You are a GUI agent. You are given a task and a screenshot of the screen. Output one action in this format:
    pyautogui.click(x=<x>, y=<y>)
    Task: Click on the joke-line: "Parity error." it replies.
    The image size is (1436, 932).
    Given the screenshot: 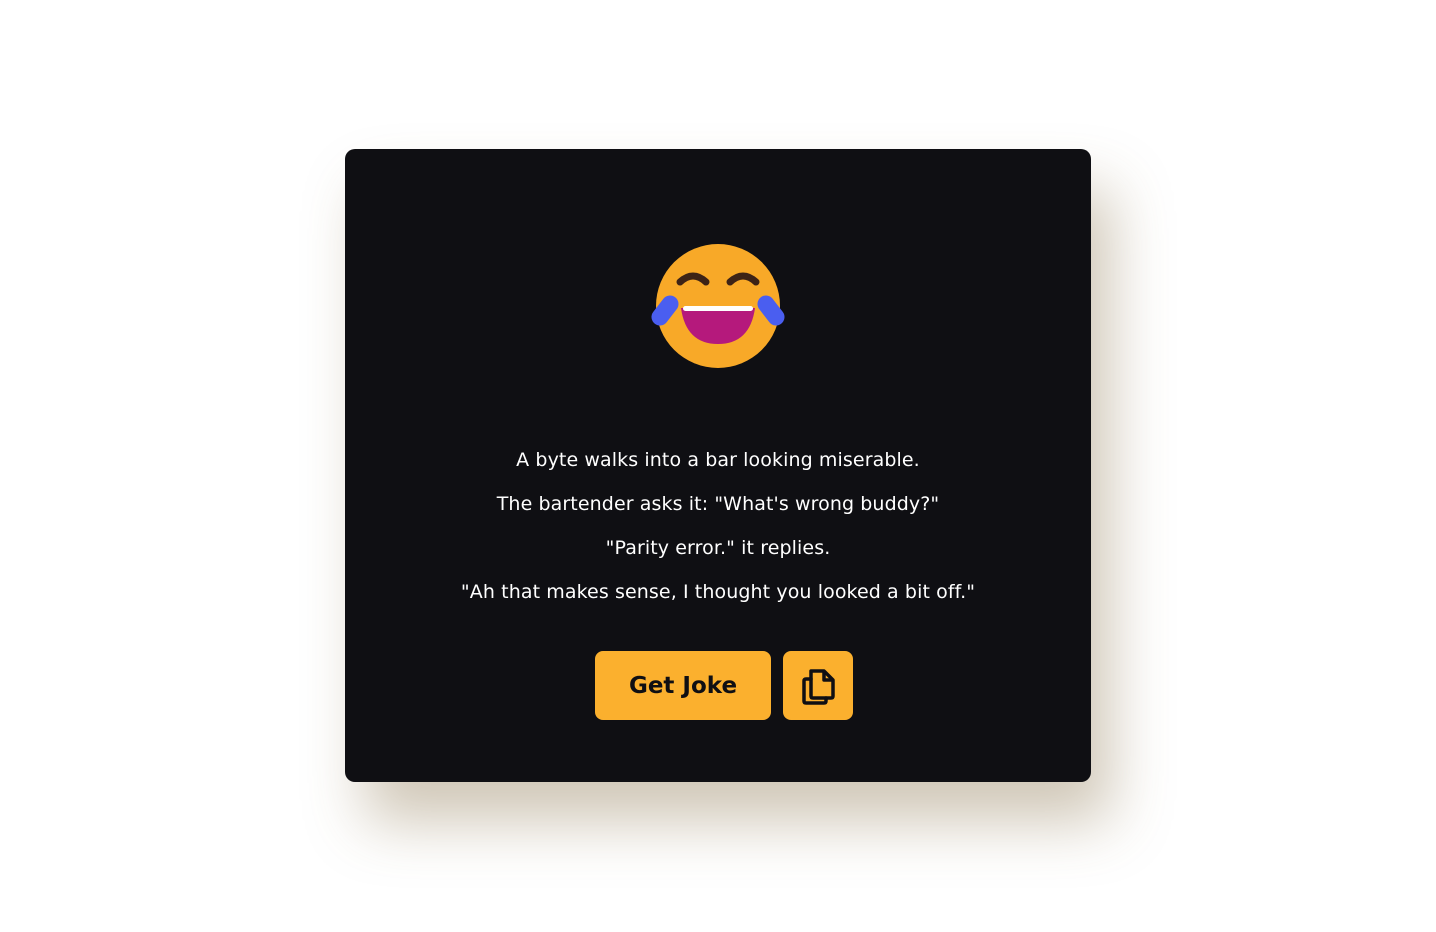 What is the action you would take?
    pyautogui.click(x=718, y=548)
    